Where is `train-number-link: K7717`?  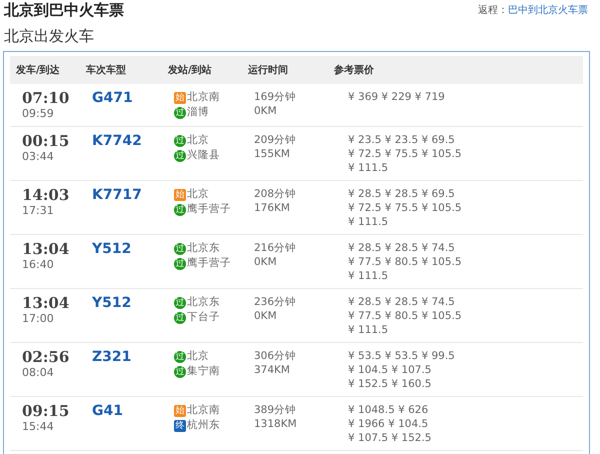 train-number-link: K7717 is located at coordinates (117, 195).